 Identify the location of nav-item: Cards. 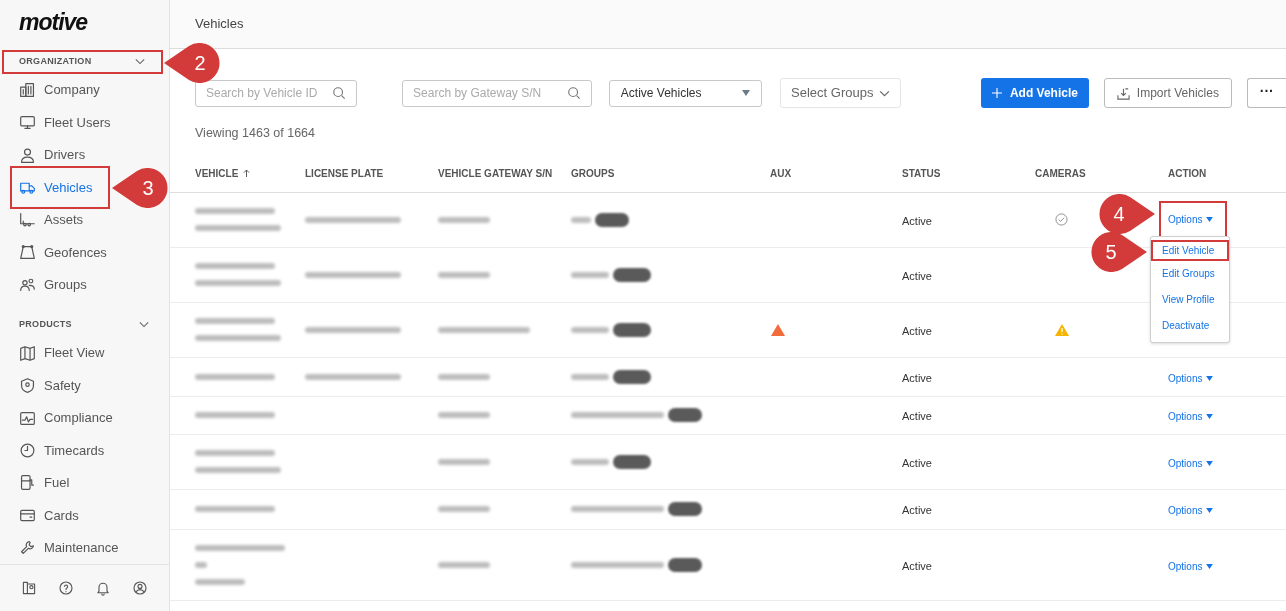
(49, 515).